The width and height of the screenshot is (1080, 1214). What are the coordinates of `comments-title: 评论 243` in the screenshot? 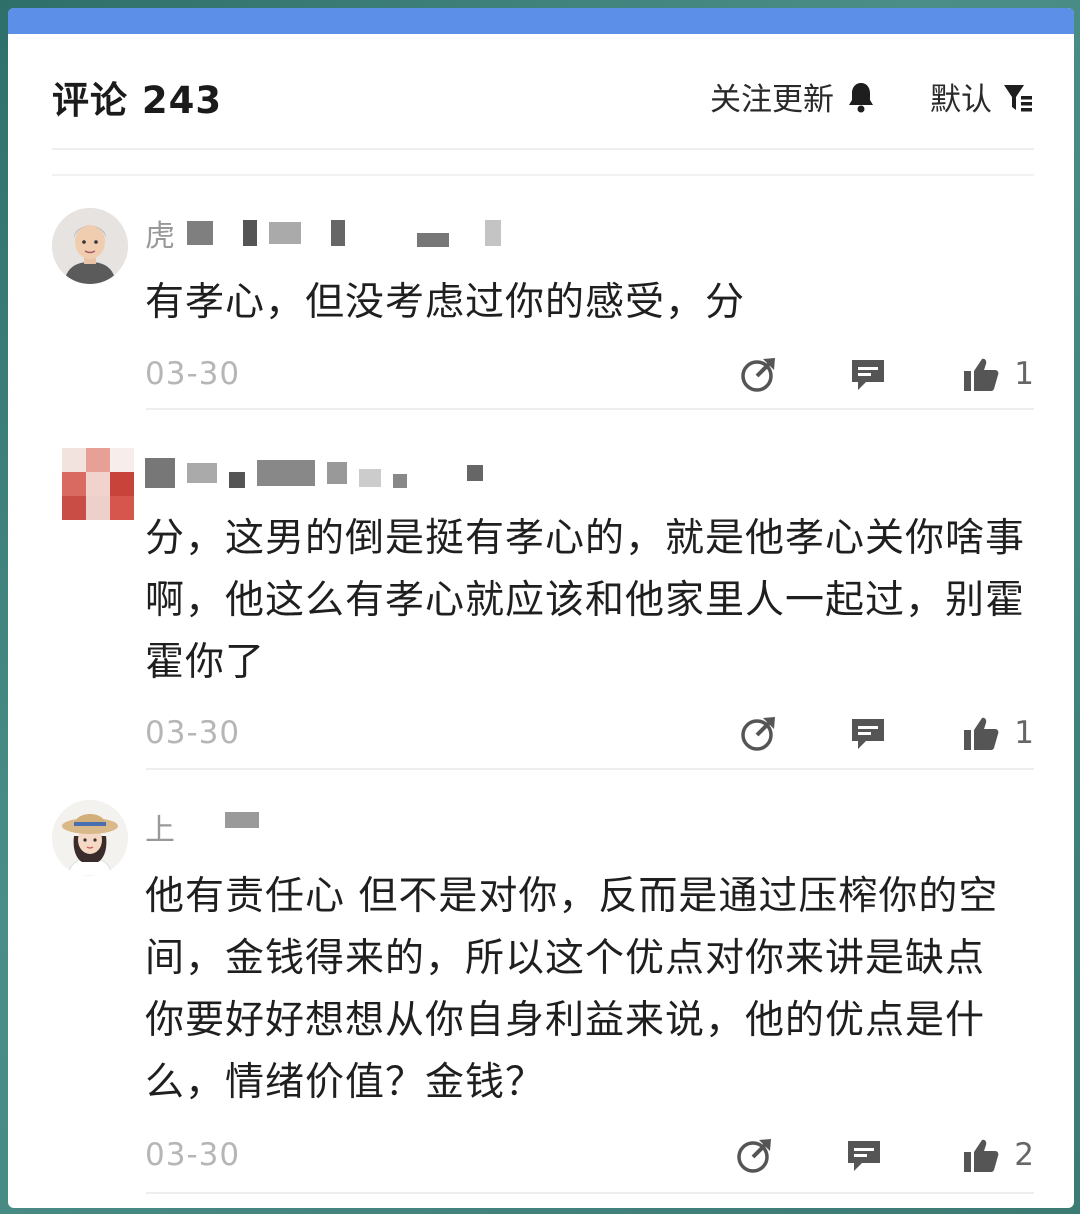 It's located at (137, 100).